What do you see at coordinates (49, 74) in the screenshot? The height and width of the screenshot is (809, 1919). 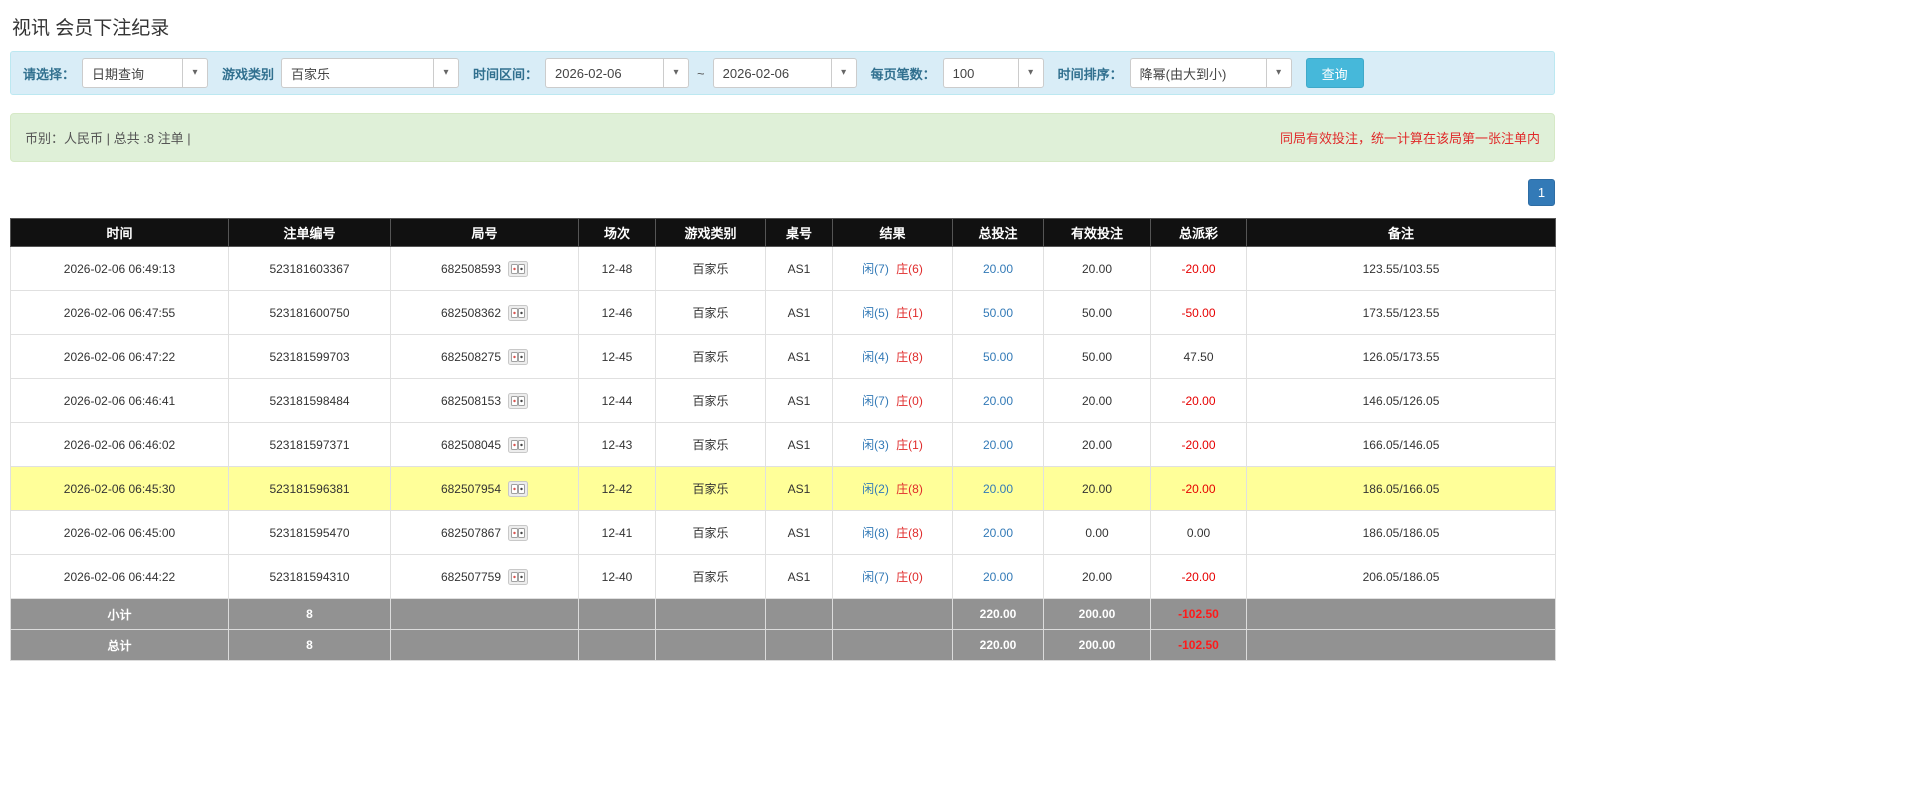 I see `query-type-label: 请选择：` at bounding box center [49, 74].